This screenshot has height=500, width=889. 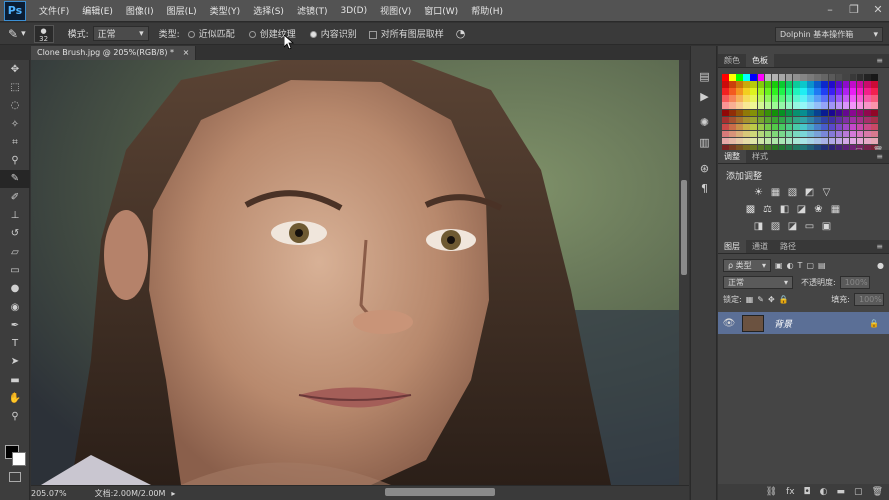 What do you see at coordinates (858, 492) in the screenshot?
I see `new-layer-icon: ▢` at bounding box center [858, 492].